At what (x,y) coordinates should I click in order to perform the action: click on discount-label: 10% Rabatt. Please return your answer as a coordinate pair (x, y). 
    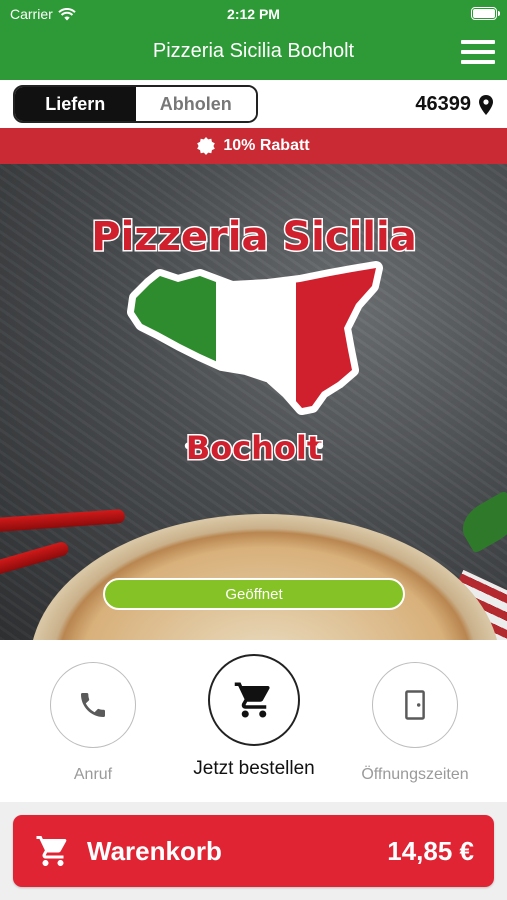
    Looking at the image, I should click on (266, 145).